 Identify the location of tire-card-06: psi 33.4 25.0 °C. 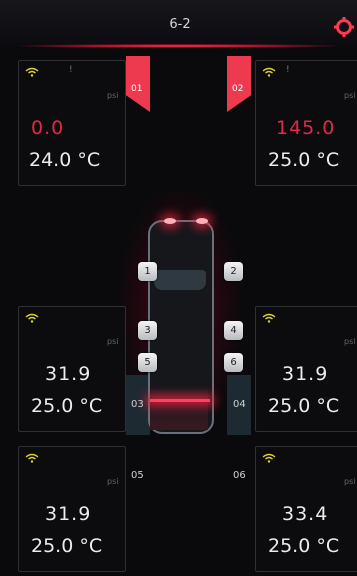
(306, 509).